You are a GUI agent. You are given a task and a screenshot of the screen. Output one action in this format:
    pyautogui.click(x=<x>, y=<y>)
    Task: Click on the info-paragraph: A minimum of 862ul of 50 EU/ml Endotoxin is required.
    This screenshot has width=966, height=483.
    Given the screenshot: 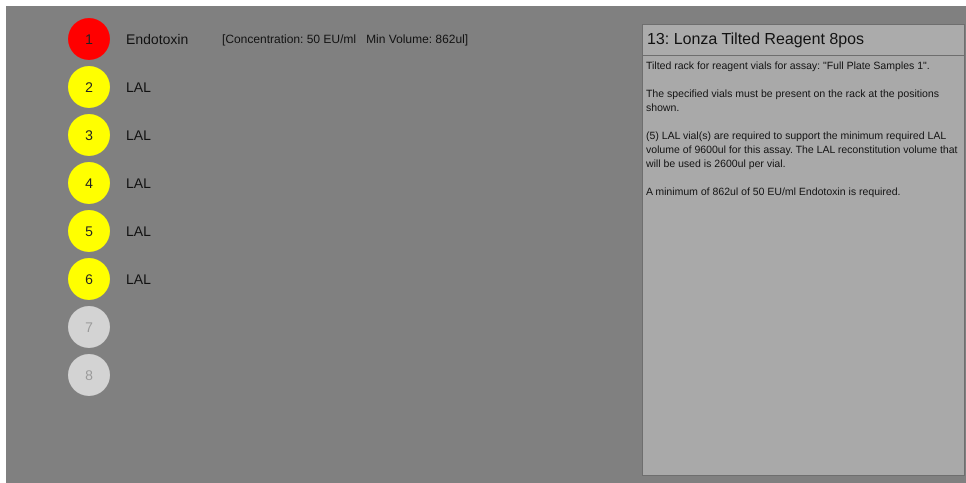 What is the action you would take?
    pyautogui.click(x=774, y=192)
    